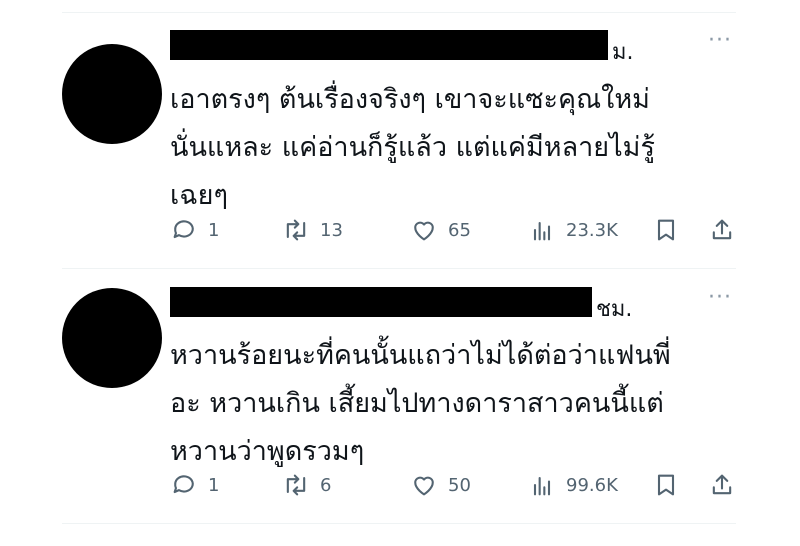  I want to click on repost-button: 13, so click(312, 230).